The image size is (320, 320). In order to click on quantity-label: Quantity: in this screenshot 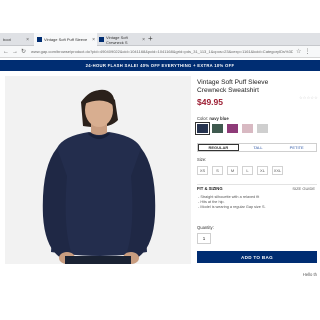, I will do `click(205, 227)`.